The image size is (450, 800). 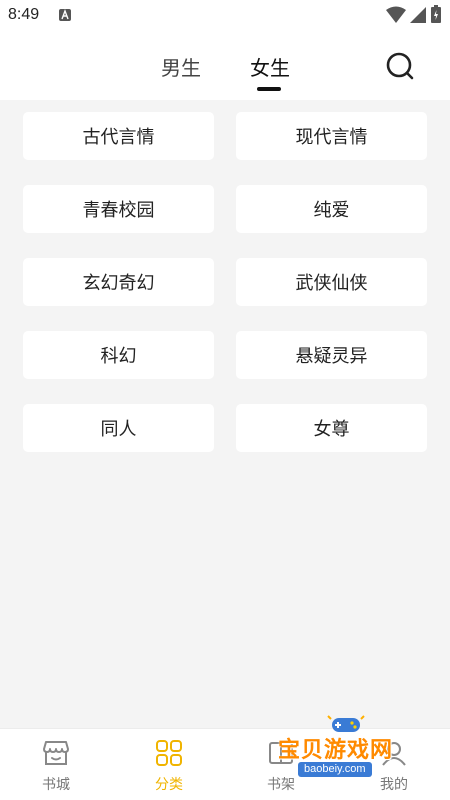 I want to click on watermark: 宝贝游戏网 baobeiy.com, so click(x=349, y=748).